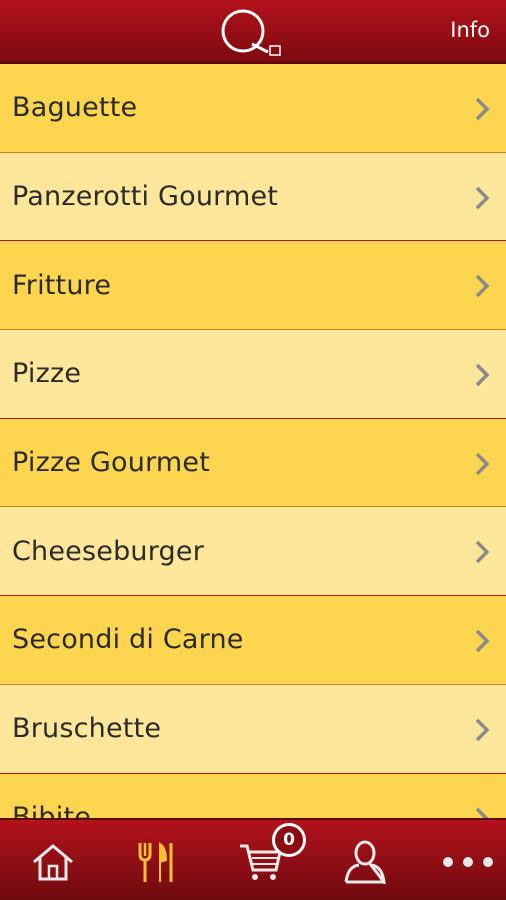  Describe the element at coordinates (155, 862) in the screenshot. I see `cutlery-icon` at that location.